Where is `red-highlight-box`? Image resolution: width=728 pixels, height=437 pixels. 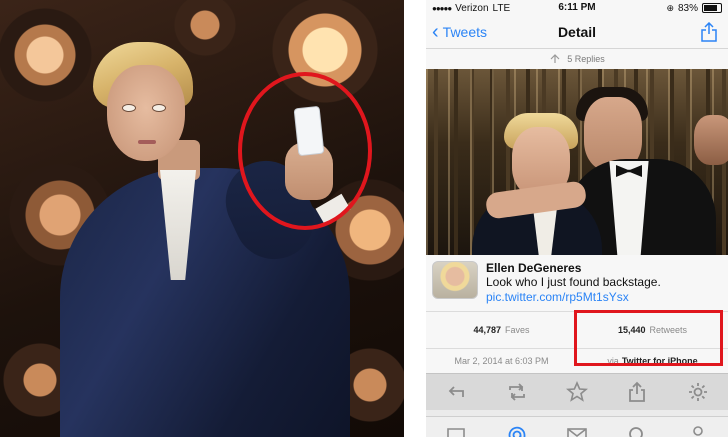 red-highlight-box is located at coordinates (648, 338).